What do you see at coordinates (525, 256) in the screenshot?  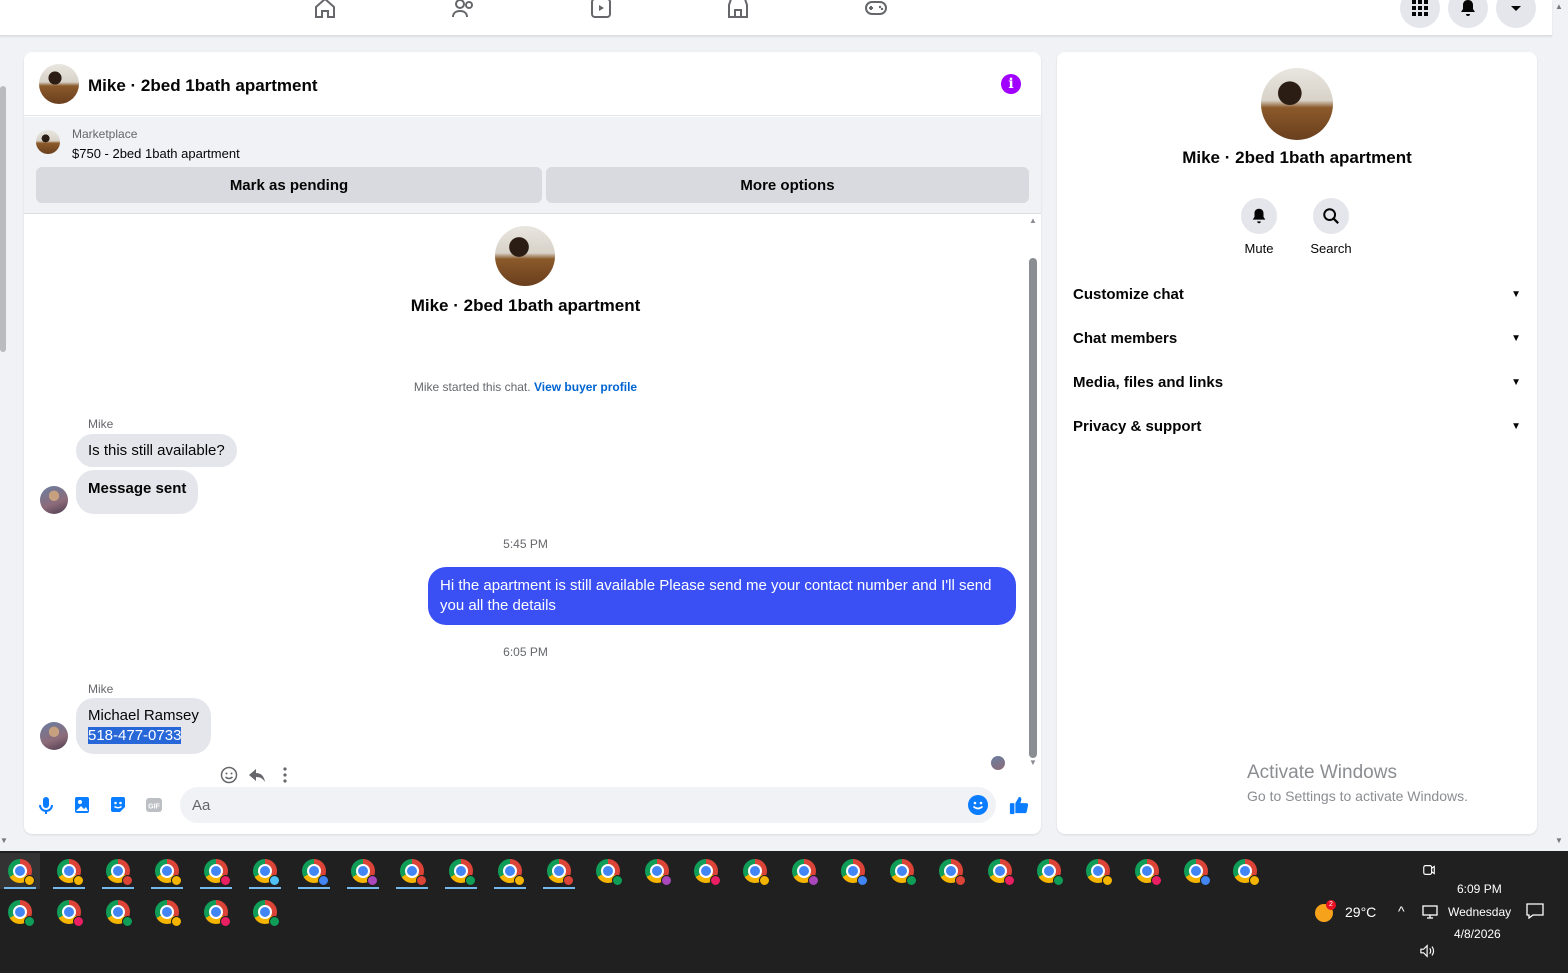 I see `intro-avatar` at bounding box center [525, 256].